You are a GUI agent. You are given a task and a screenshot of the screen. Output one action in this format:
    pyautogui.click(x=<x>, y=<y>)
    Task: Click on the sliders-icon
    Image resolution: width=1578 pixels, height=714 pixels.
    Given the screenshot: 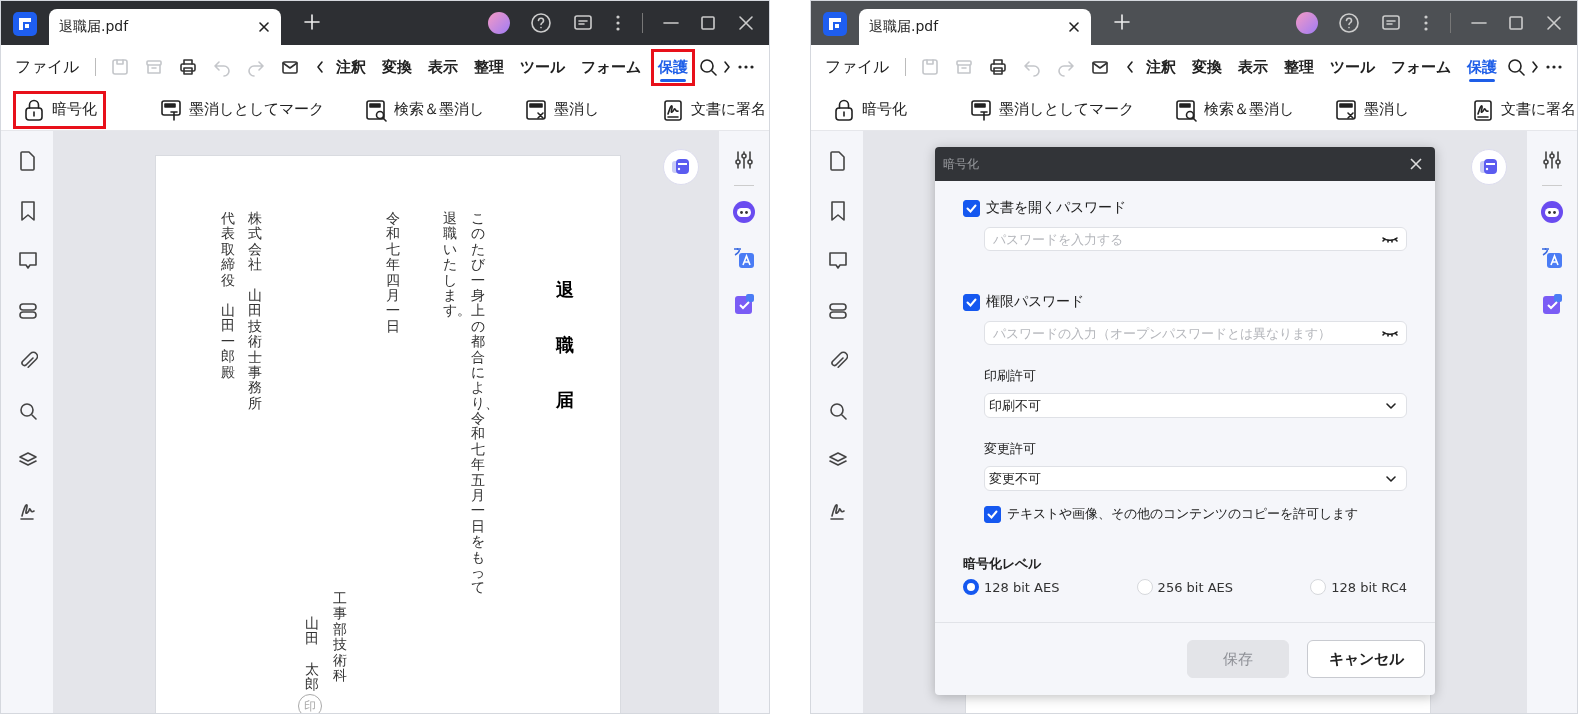 What is the action you would take?
    pyautogui.click(x=1552, y=160)
    